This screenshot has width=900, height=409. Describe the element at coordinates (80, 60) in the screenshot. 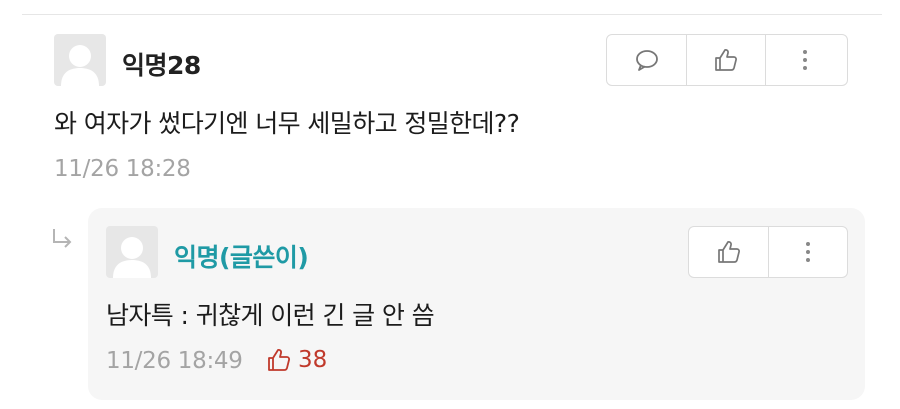

I see `avatar` at that location.